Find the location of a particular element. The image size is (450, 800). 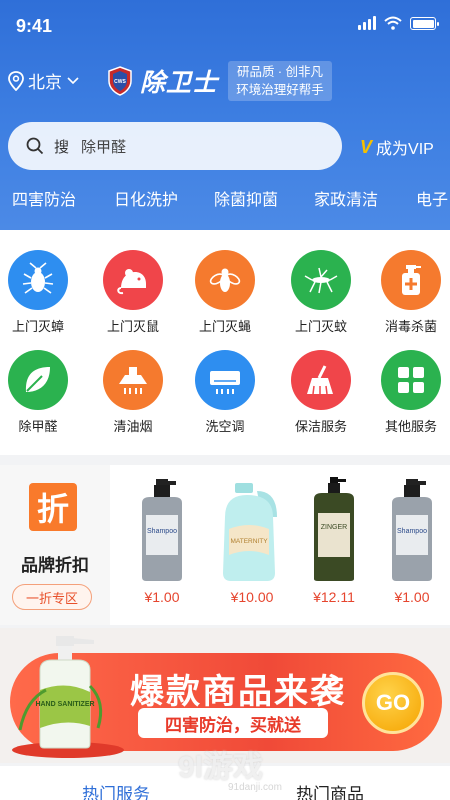

watermark-url: 91danji.com is located at coordinates (255, 787).